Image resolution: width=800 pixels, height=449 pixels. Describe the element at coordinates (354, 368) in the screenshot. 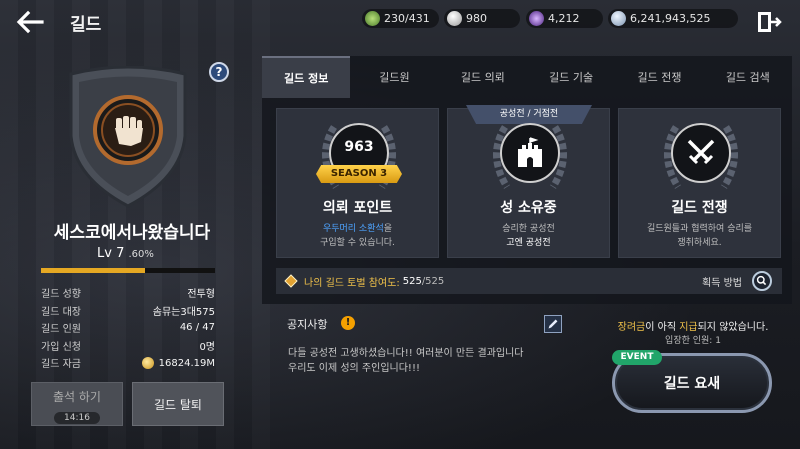

I see `notice-line: 우리도 이제 성의 주인입니다!!!` at that location.